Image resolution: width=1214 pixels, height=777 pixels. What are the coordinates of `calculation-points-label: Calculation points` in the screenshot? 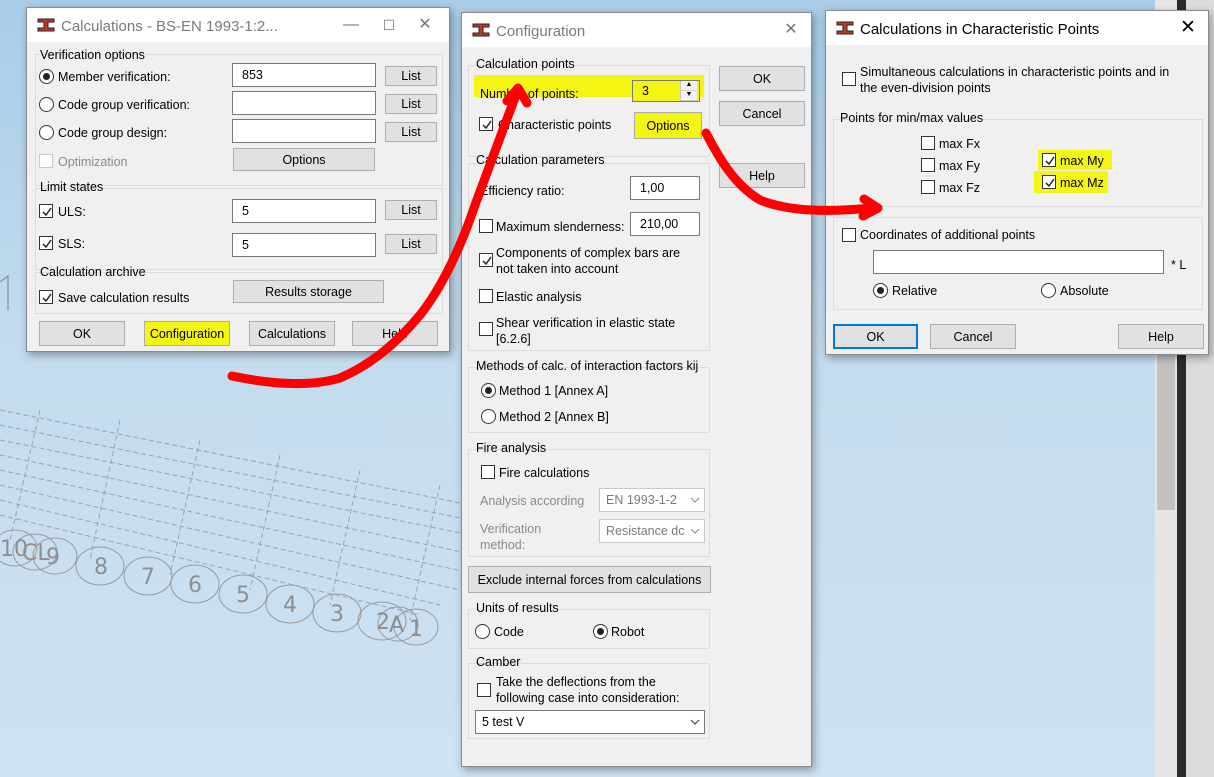 It's located at (525, 64).